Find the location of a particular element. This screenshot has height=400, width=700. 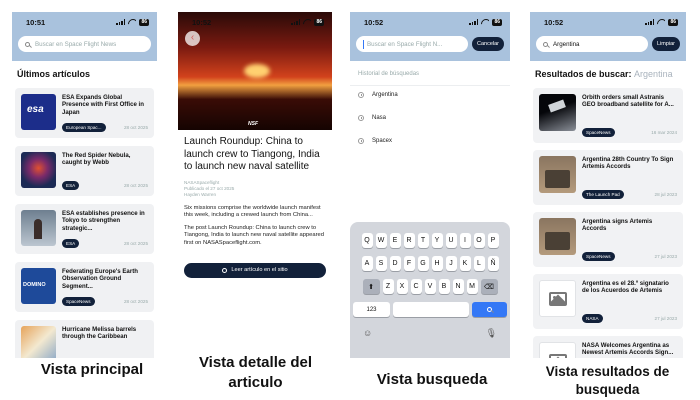

numbers-key: 123 is located at coordinates (371, 309).